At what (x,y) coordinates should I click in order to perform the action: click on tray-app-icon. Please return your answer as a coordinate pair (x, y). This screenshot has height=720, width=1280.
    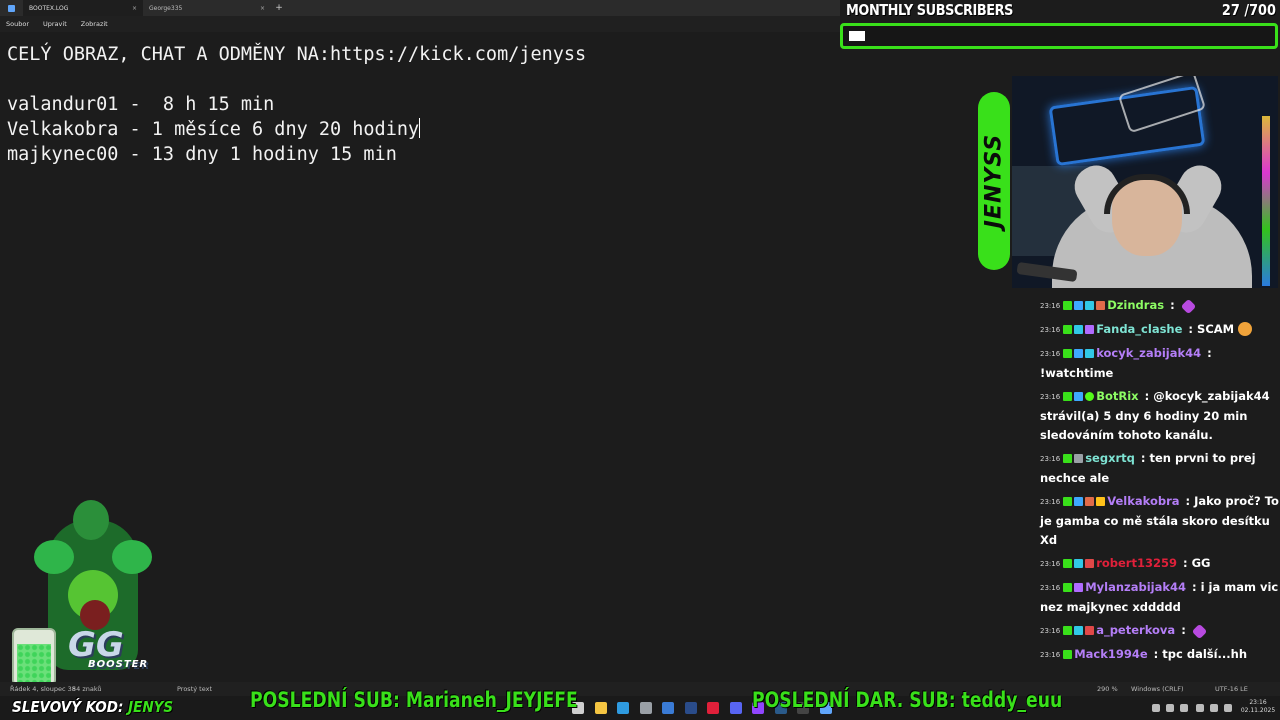
    Looking at the image, I should click on (1184, 708).